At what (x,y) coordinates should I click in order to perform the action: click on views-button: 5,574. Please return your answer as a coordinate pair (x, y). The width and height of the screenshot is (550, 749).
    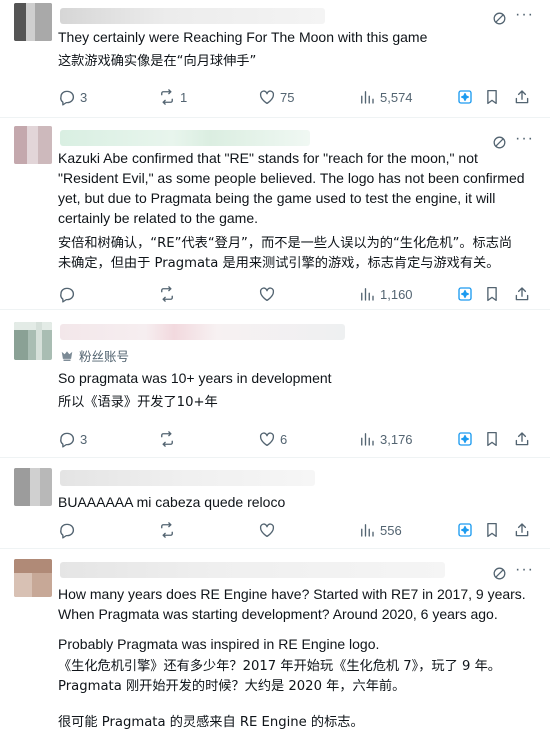
    Looking at the image, I should click on (385, 97).